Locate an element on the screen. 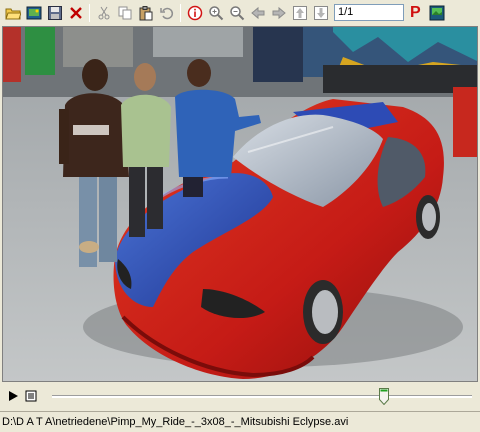 The image size is (480, 432). play-icon is located at coordinates (13, 396).